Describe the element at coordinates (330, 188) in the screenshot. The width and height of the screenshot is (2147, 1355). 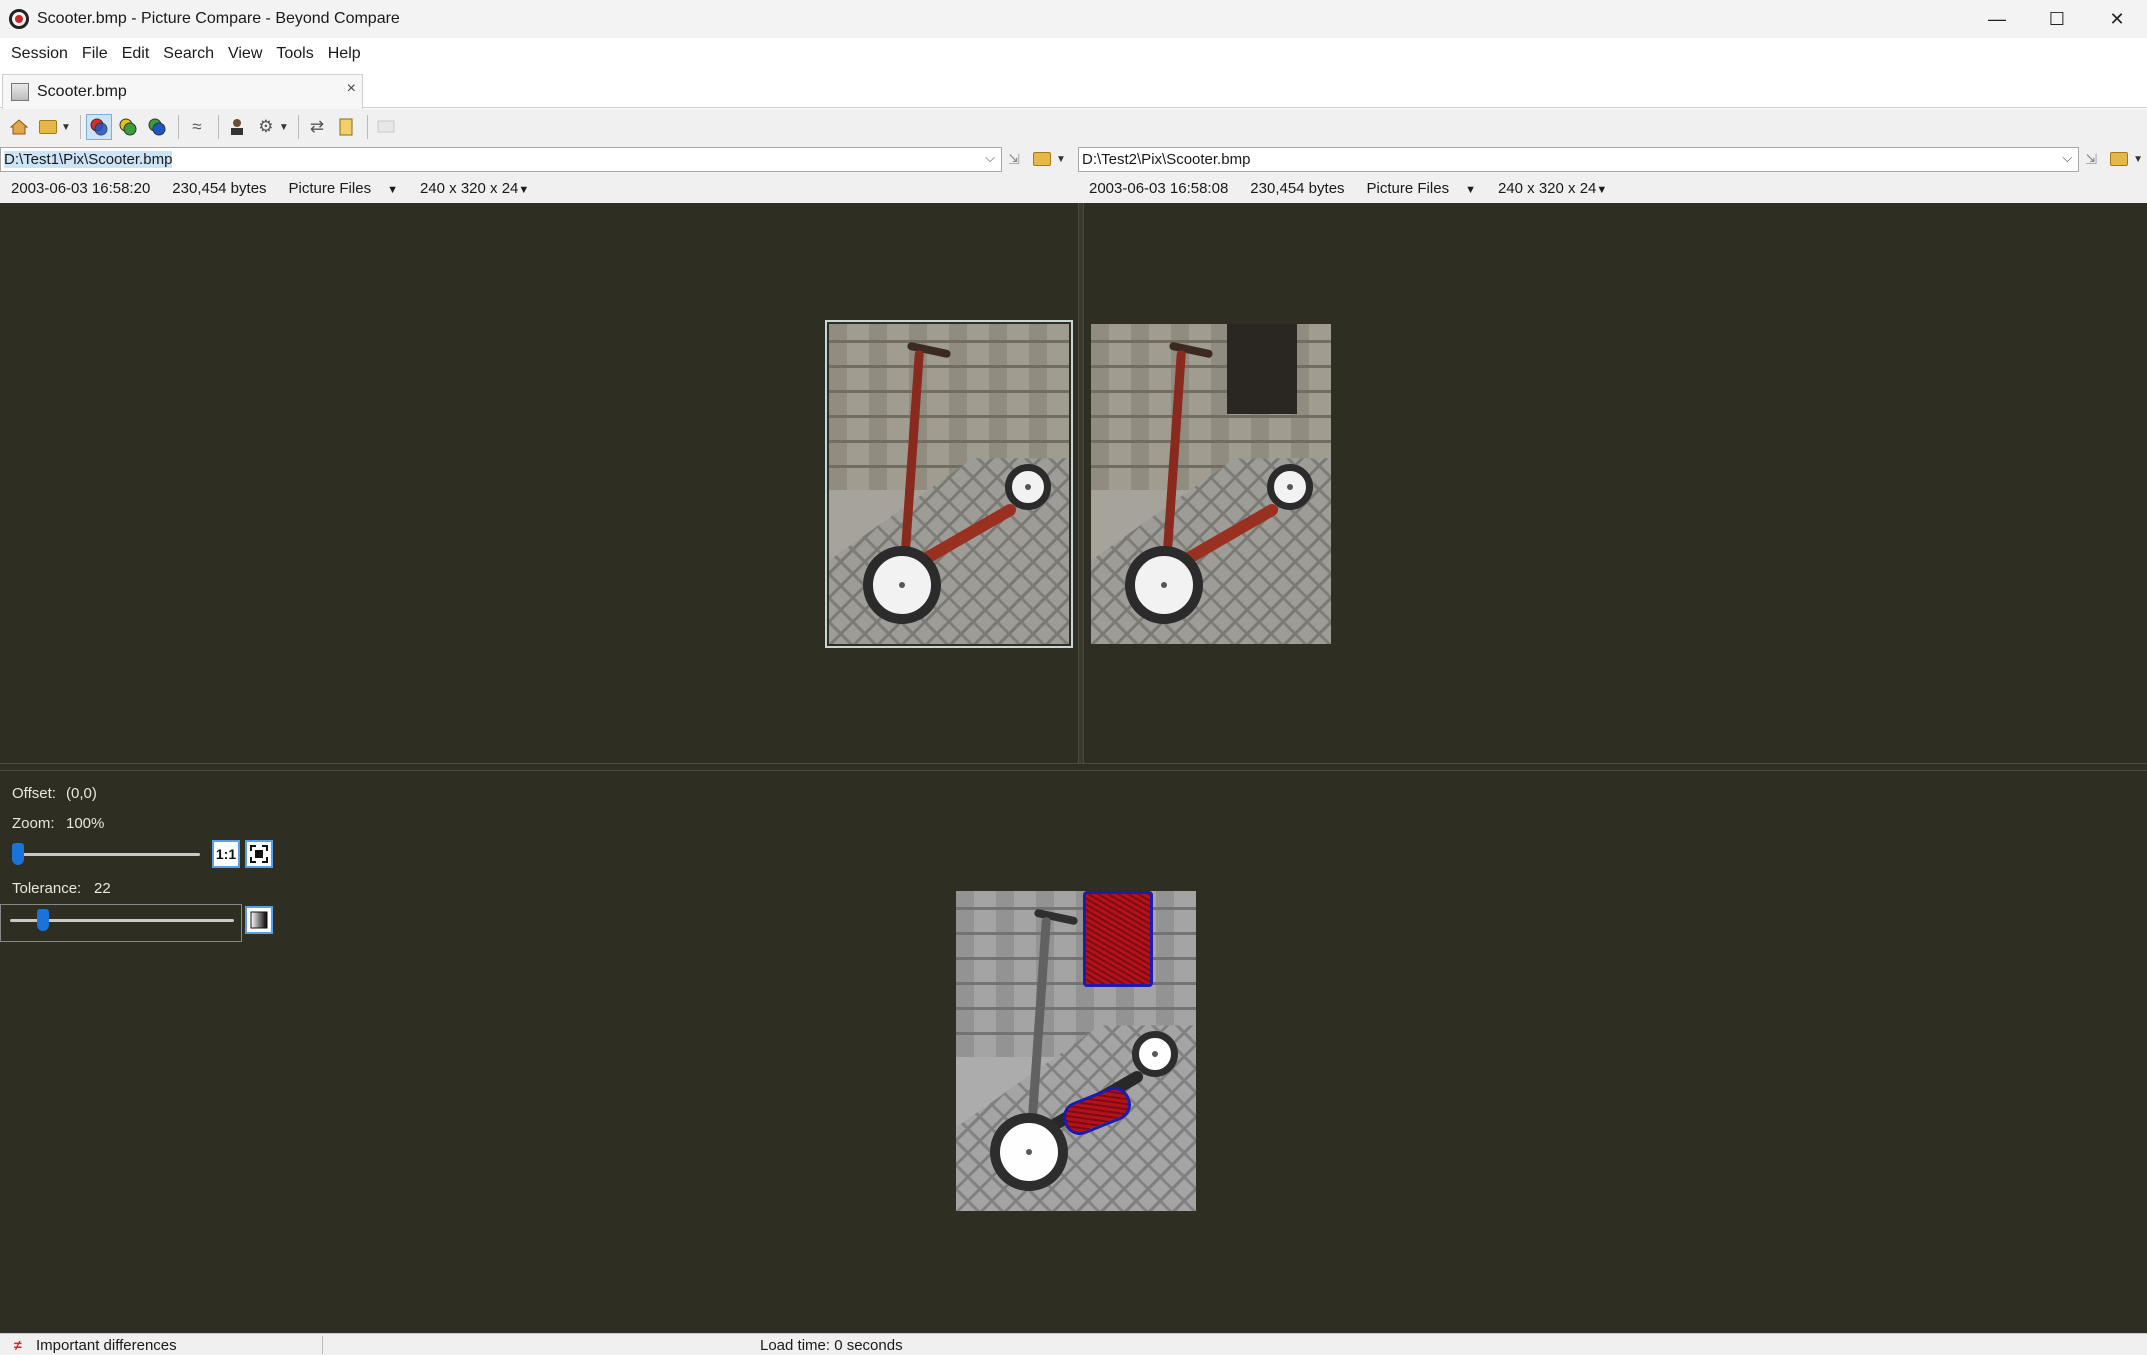
I see `left-filter-label: Picture Files` at that location.